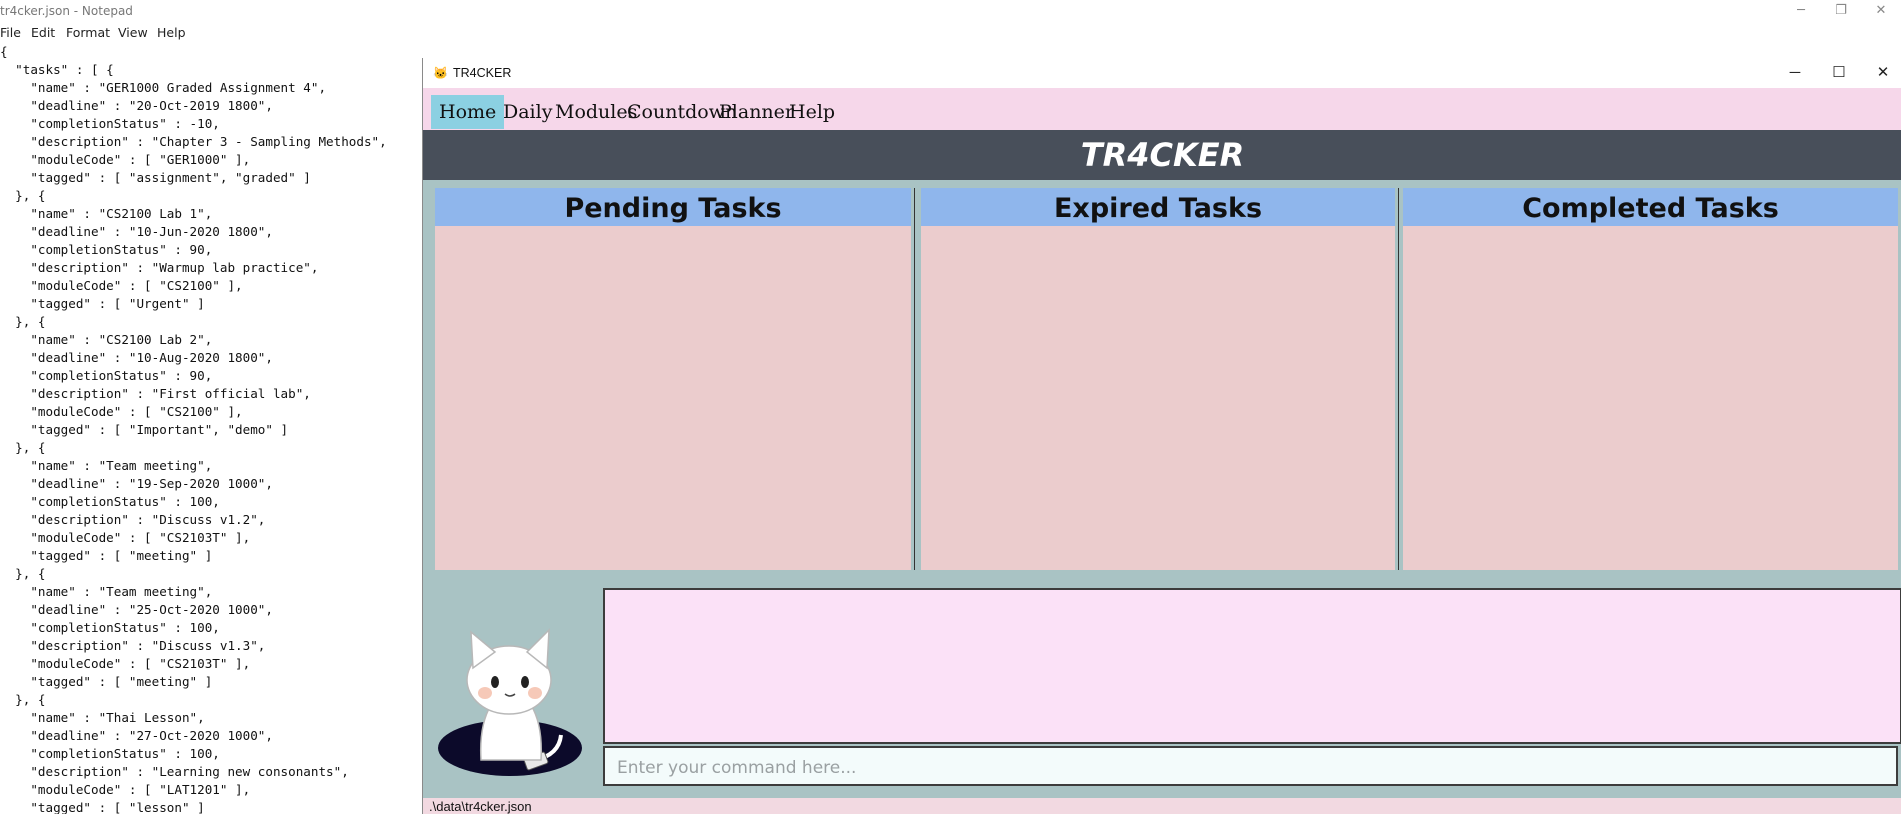 The height and width of the screenshot is (816, 1901). Describe the element at coordinates (1162, 73) in the screenshot. I see `app-titlebar: 🐱 TR4CKER ─ ☐ ✕` at that location.